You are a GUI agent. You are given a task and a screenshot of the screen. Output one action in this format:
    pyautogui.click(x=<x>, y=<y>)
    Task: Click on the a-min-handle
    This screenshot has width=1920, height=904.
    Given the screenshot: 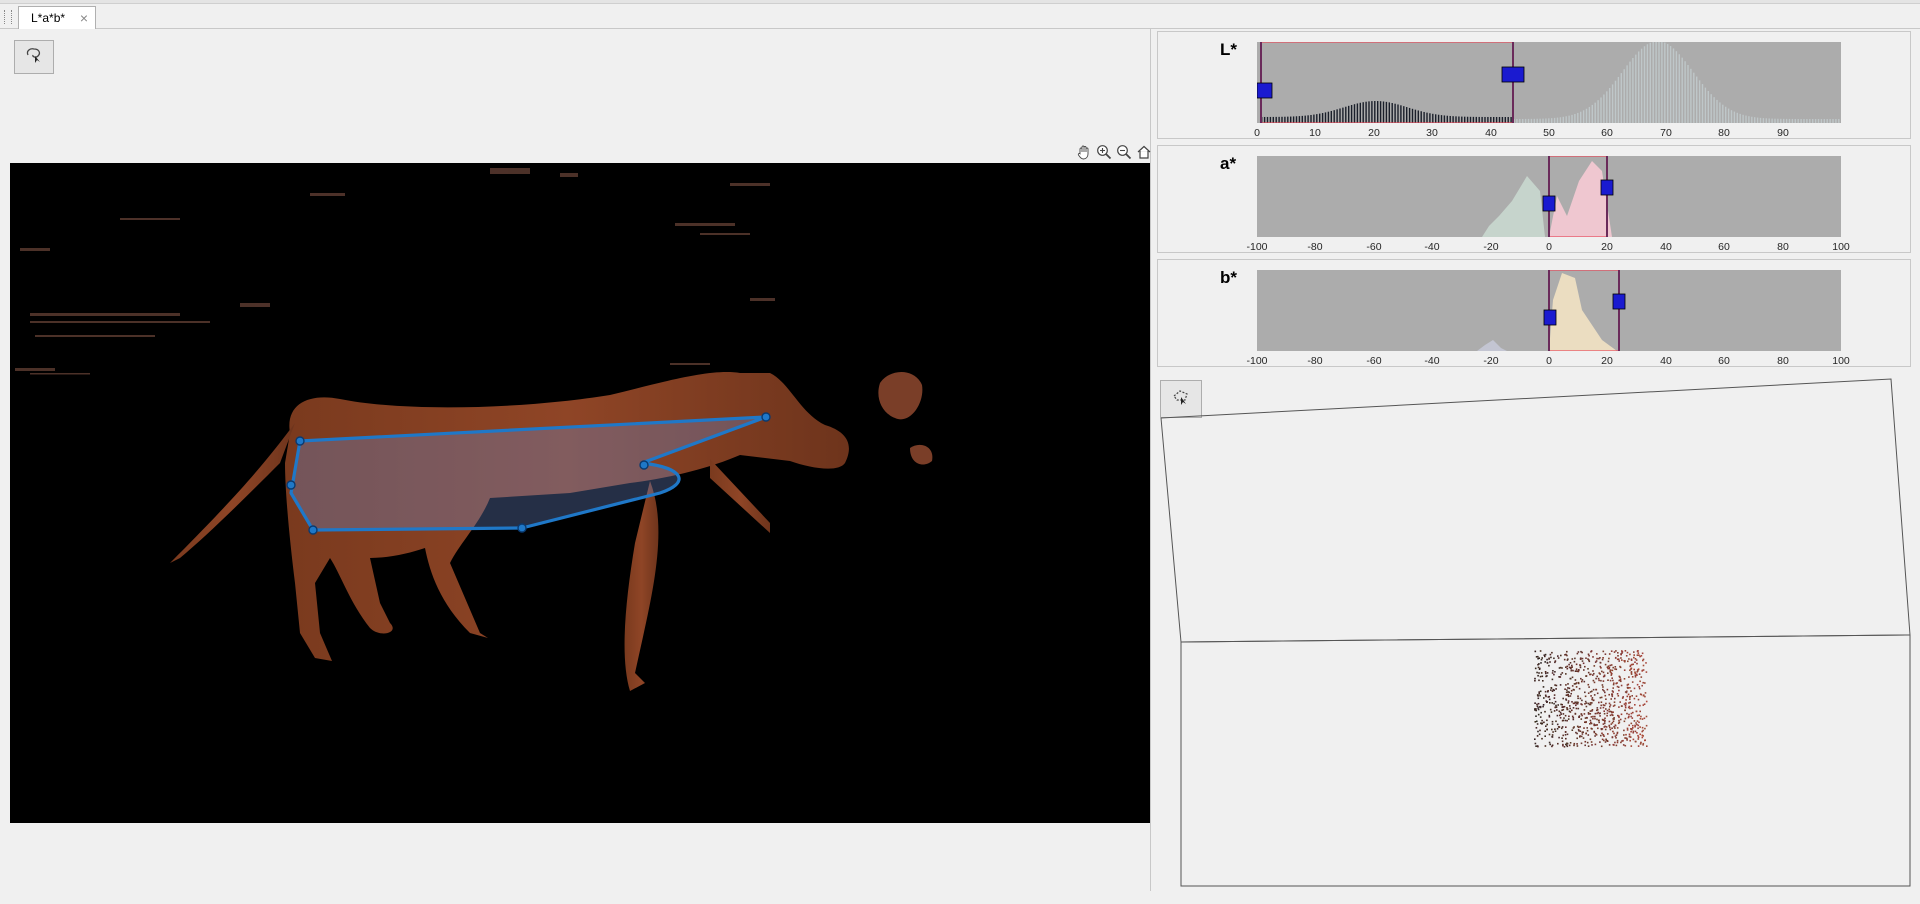 What is the action you would take?
    pyautogui.click(x=1549, y=203)
    